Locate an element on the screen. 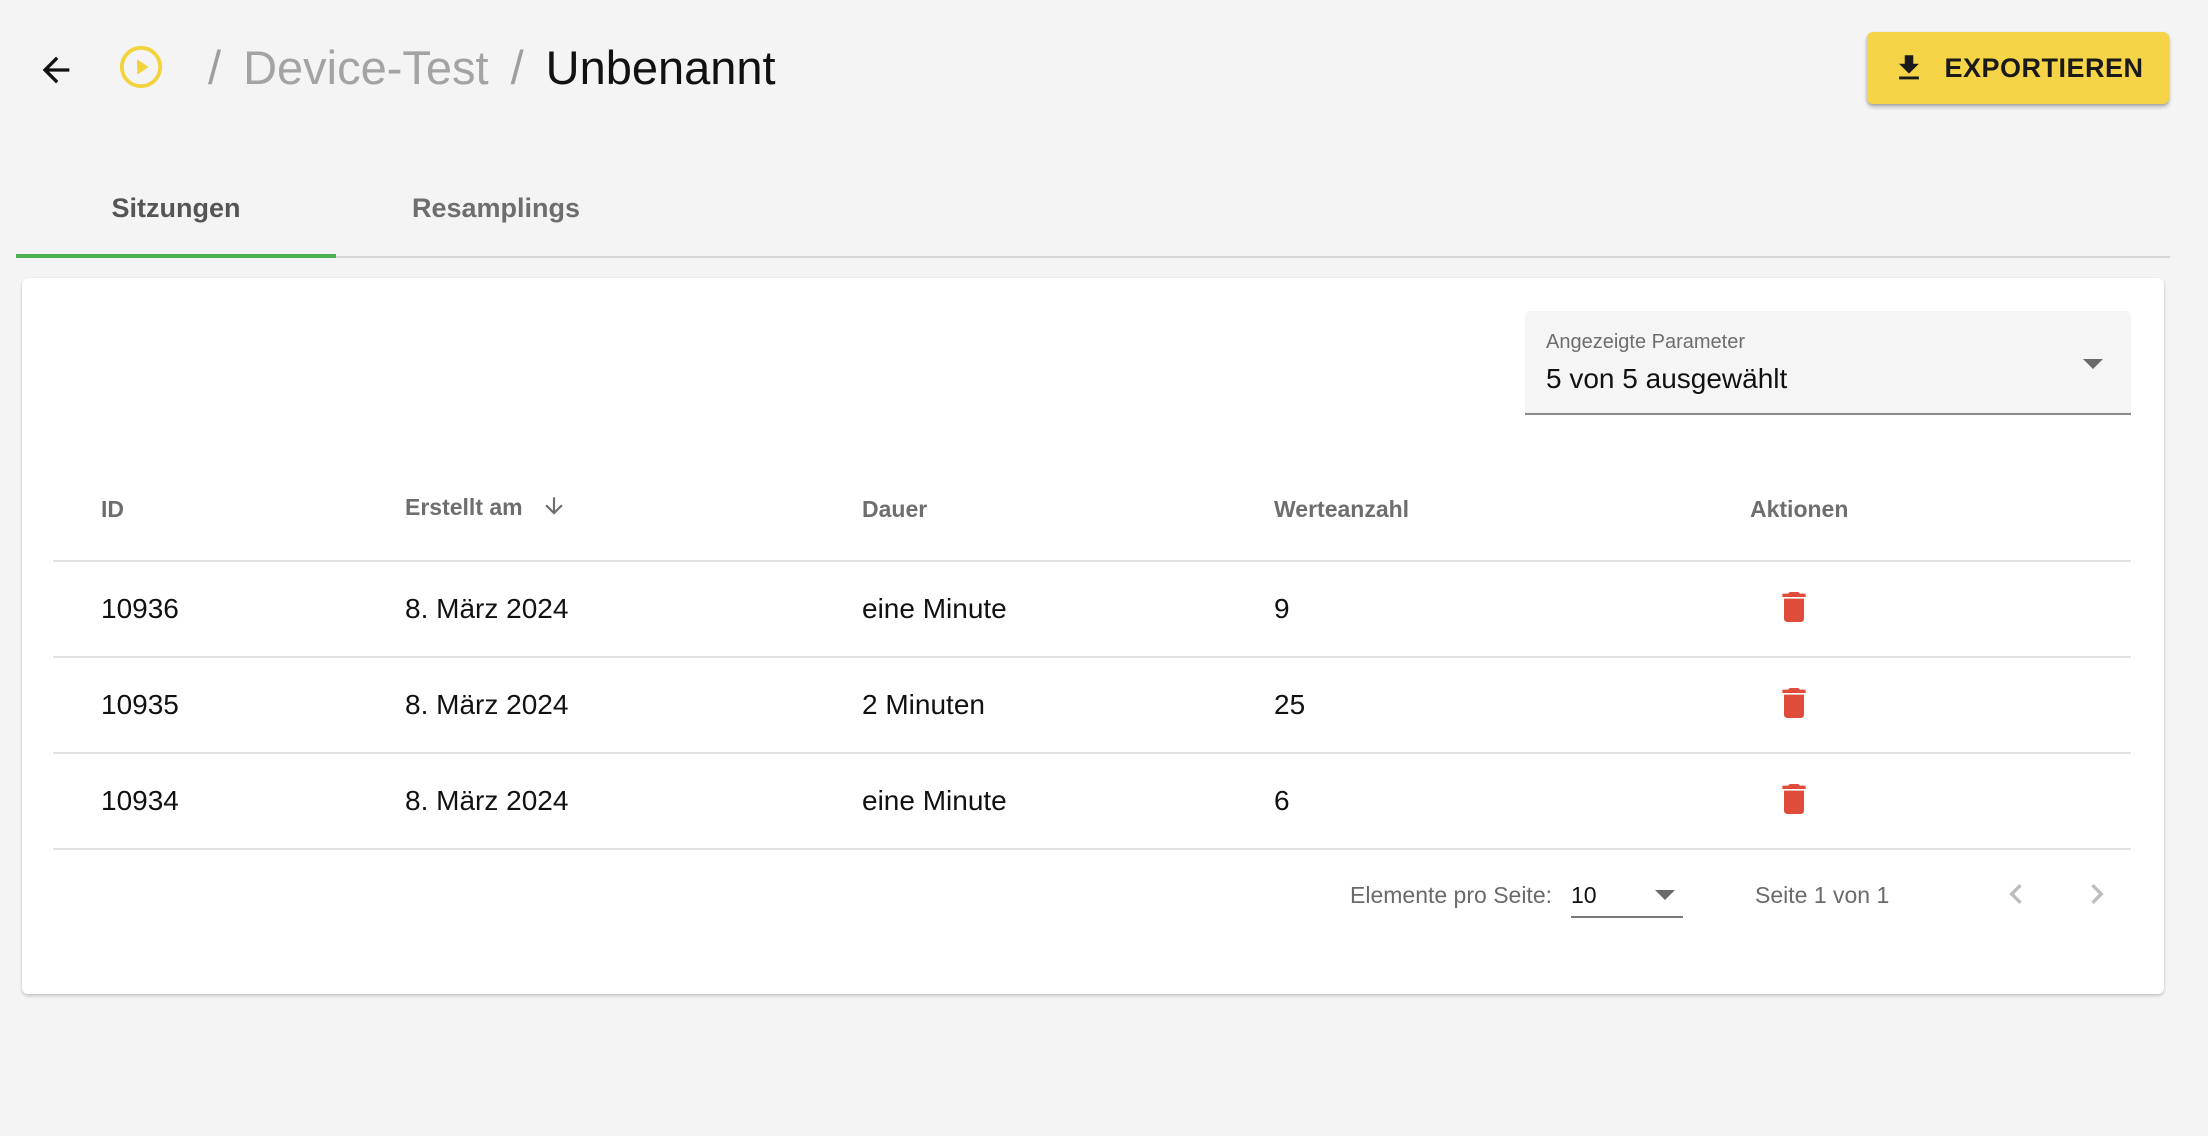 The image size is (2208, 1136). items-per-page-value: 10 is located at coordinates (1584, 895).